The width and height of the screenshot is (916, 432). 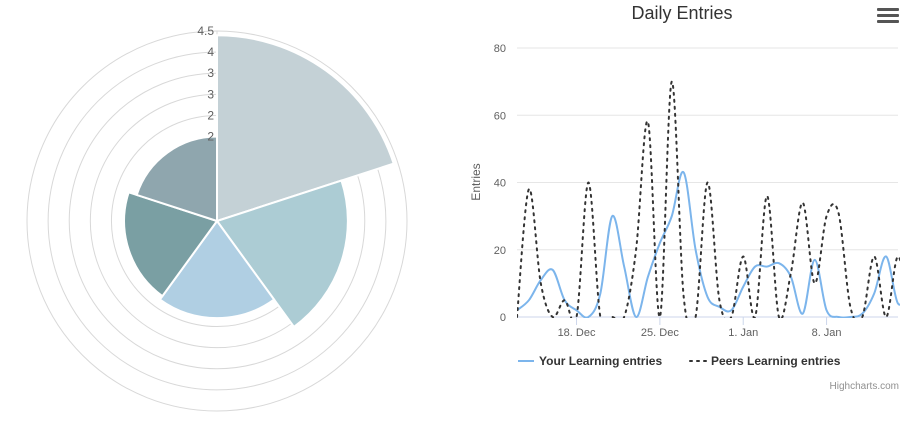 I want to click on y-tick-label: 60, so click(x=500, y=116).